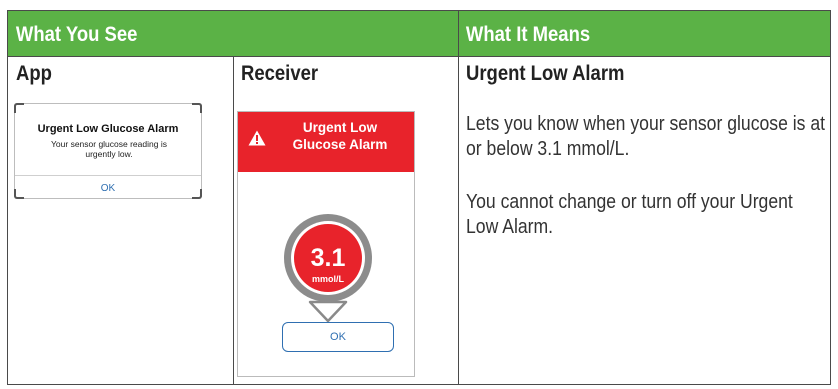  What do you see at coordinates (545, 73) in the screenshot?
I see `means-title: Urgent Low Alarm` at bounding box center [545, 73].